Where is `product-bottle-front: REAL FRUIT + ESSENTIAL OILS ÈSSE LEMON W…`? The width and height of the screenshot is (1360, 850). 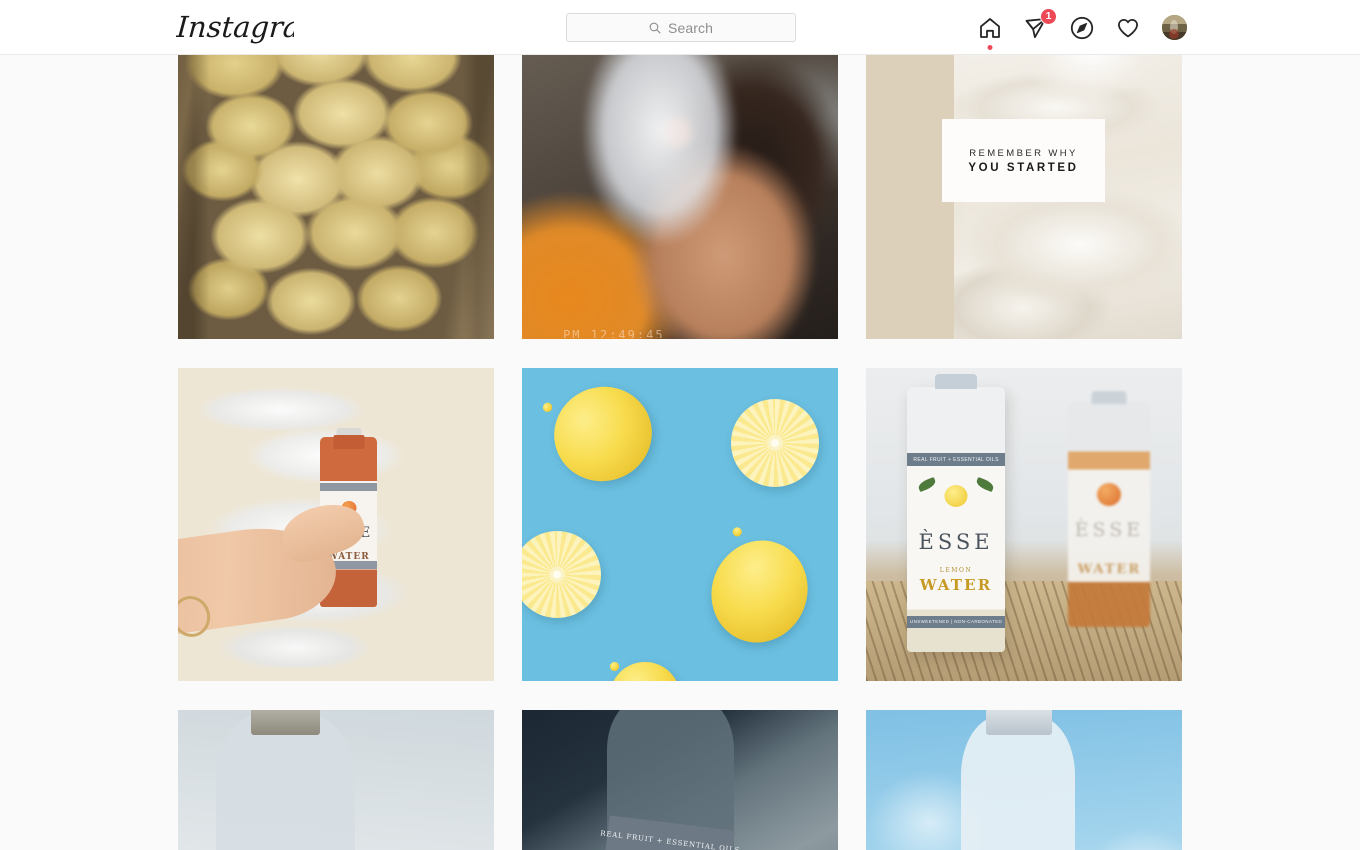 product-bottle-front: REAL FRUIT + ESSENTIAL OILS ÈSSE LEMON W… is located at coordinates (956, 512).